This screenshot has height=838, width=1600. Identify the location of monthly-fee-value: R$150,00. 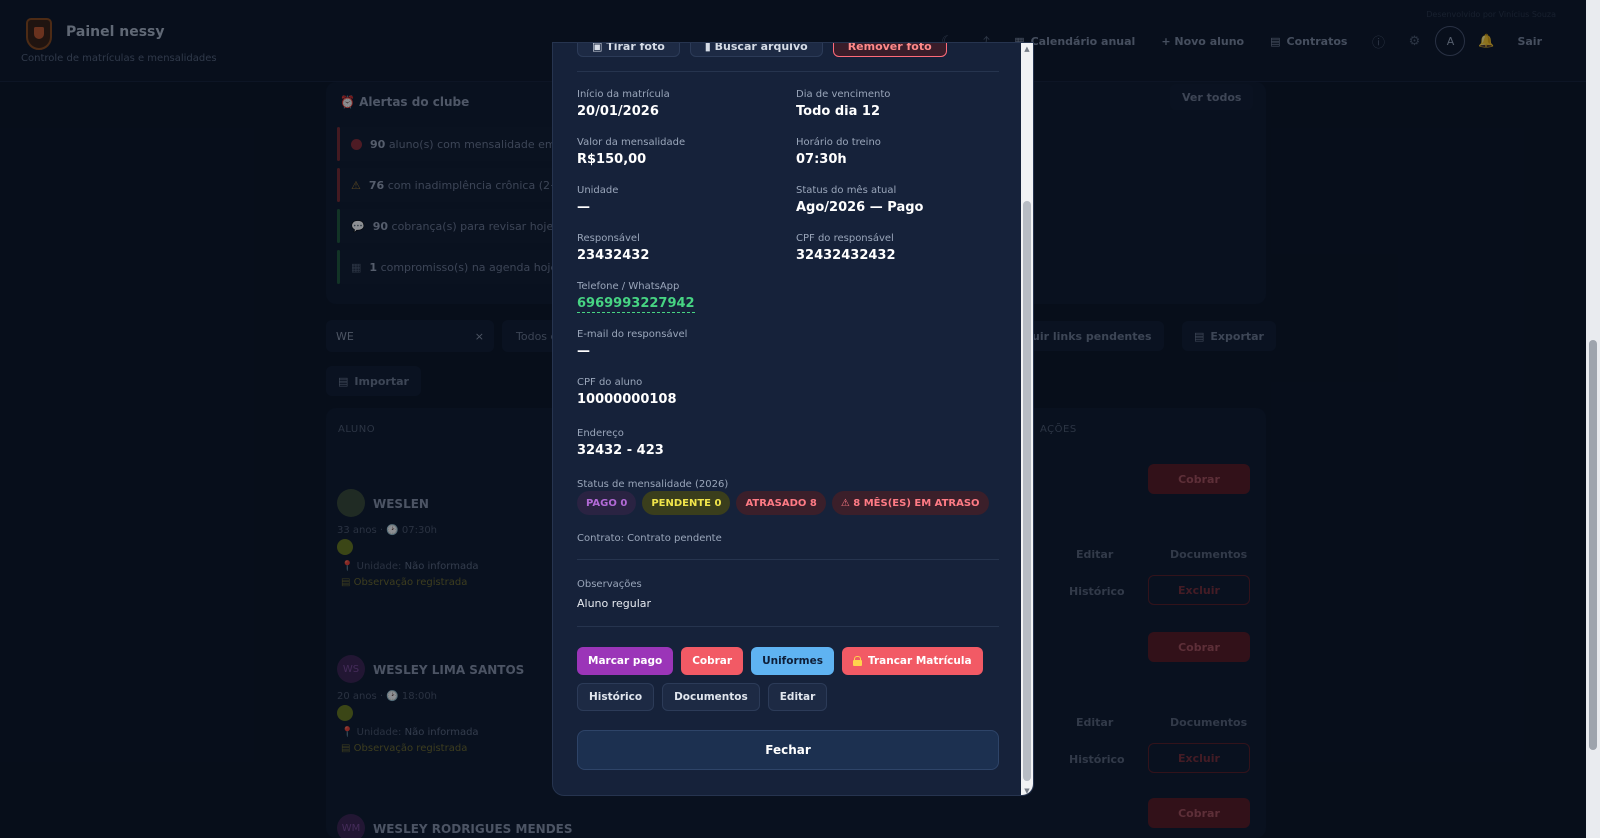
(612, 159).